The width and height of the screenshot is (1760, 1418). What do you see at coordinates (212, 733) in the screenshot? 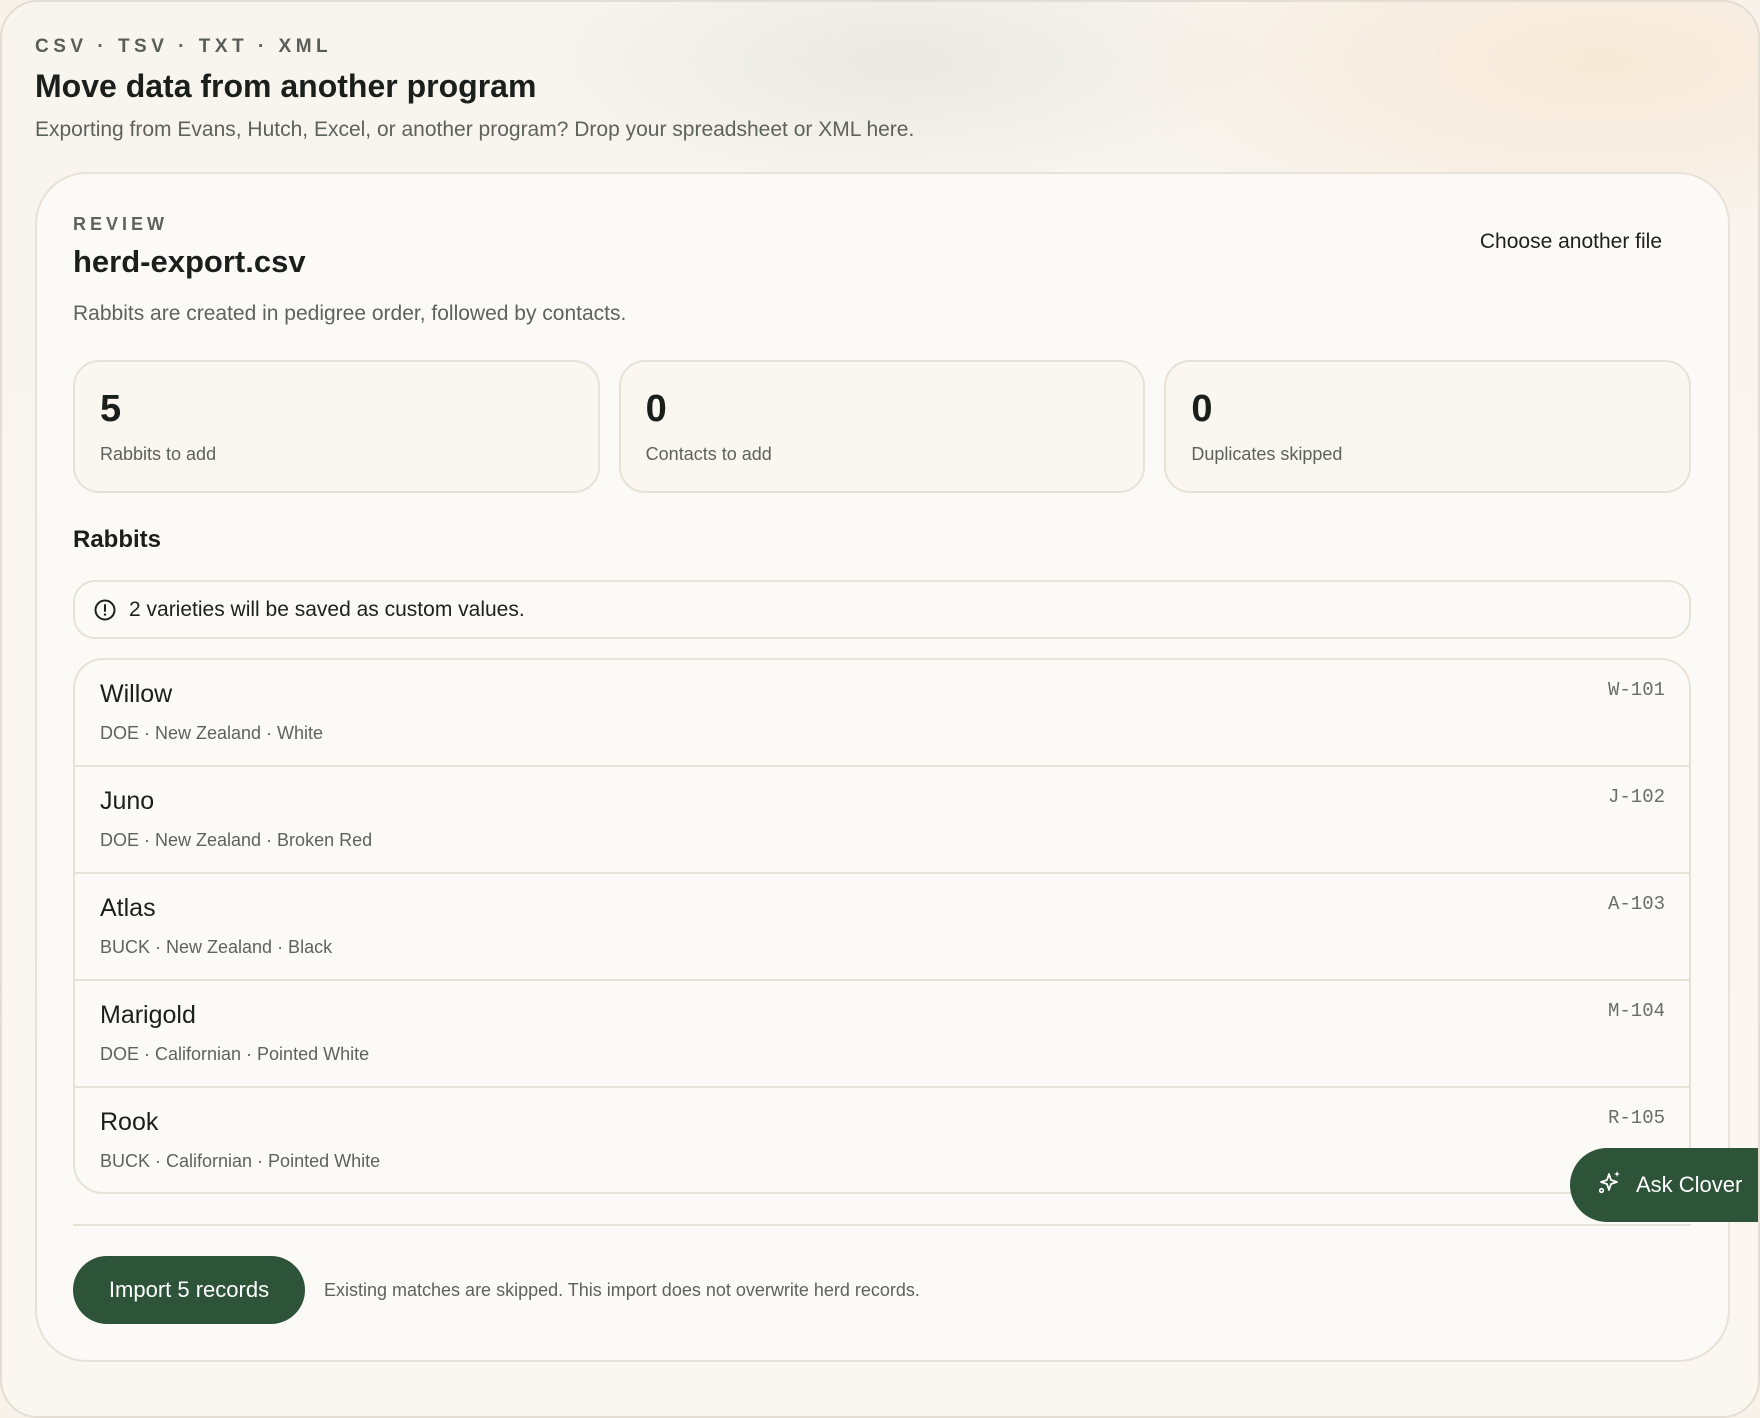
I see `rabbit-meta: DOE · New Zealand · White` at bounding box center [212, 733].